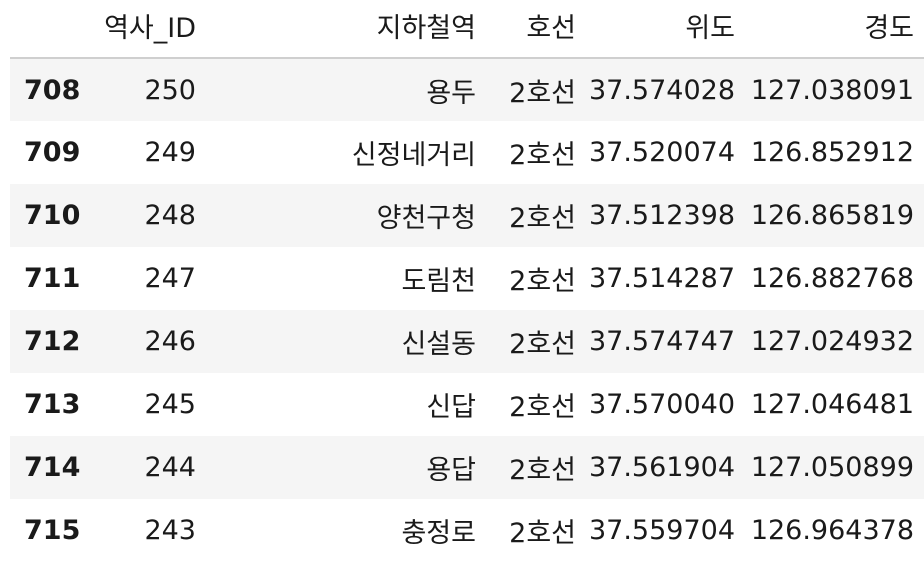 This screenshot has height=562, width=924. Describe the element at coordinates (665, 29) in the screenshot. I see `column-header-latitude: 위도` at that location.